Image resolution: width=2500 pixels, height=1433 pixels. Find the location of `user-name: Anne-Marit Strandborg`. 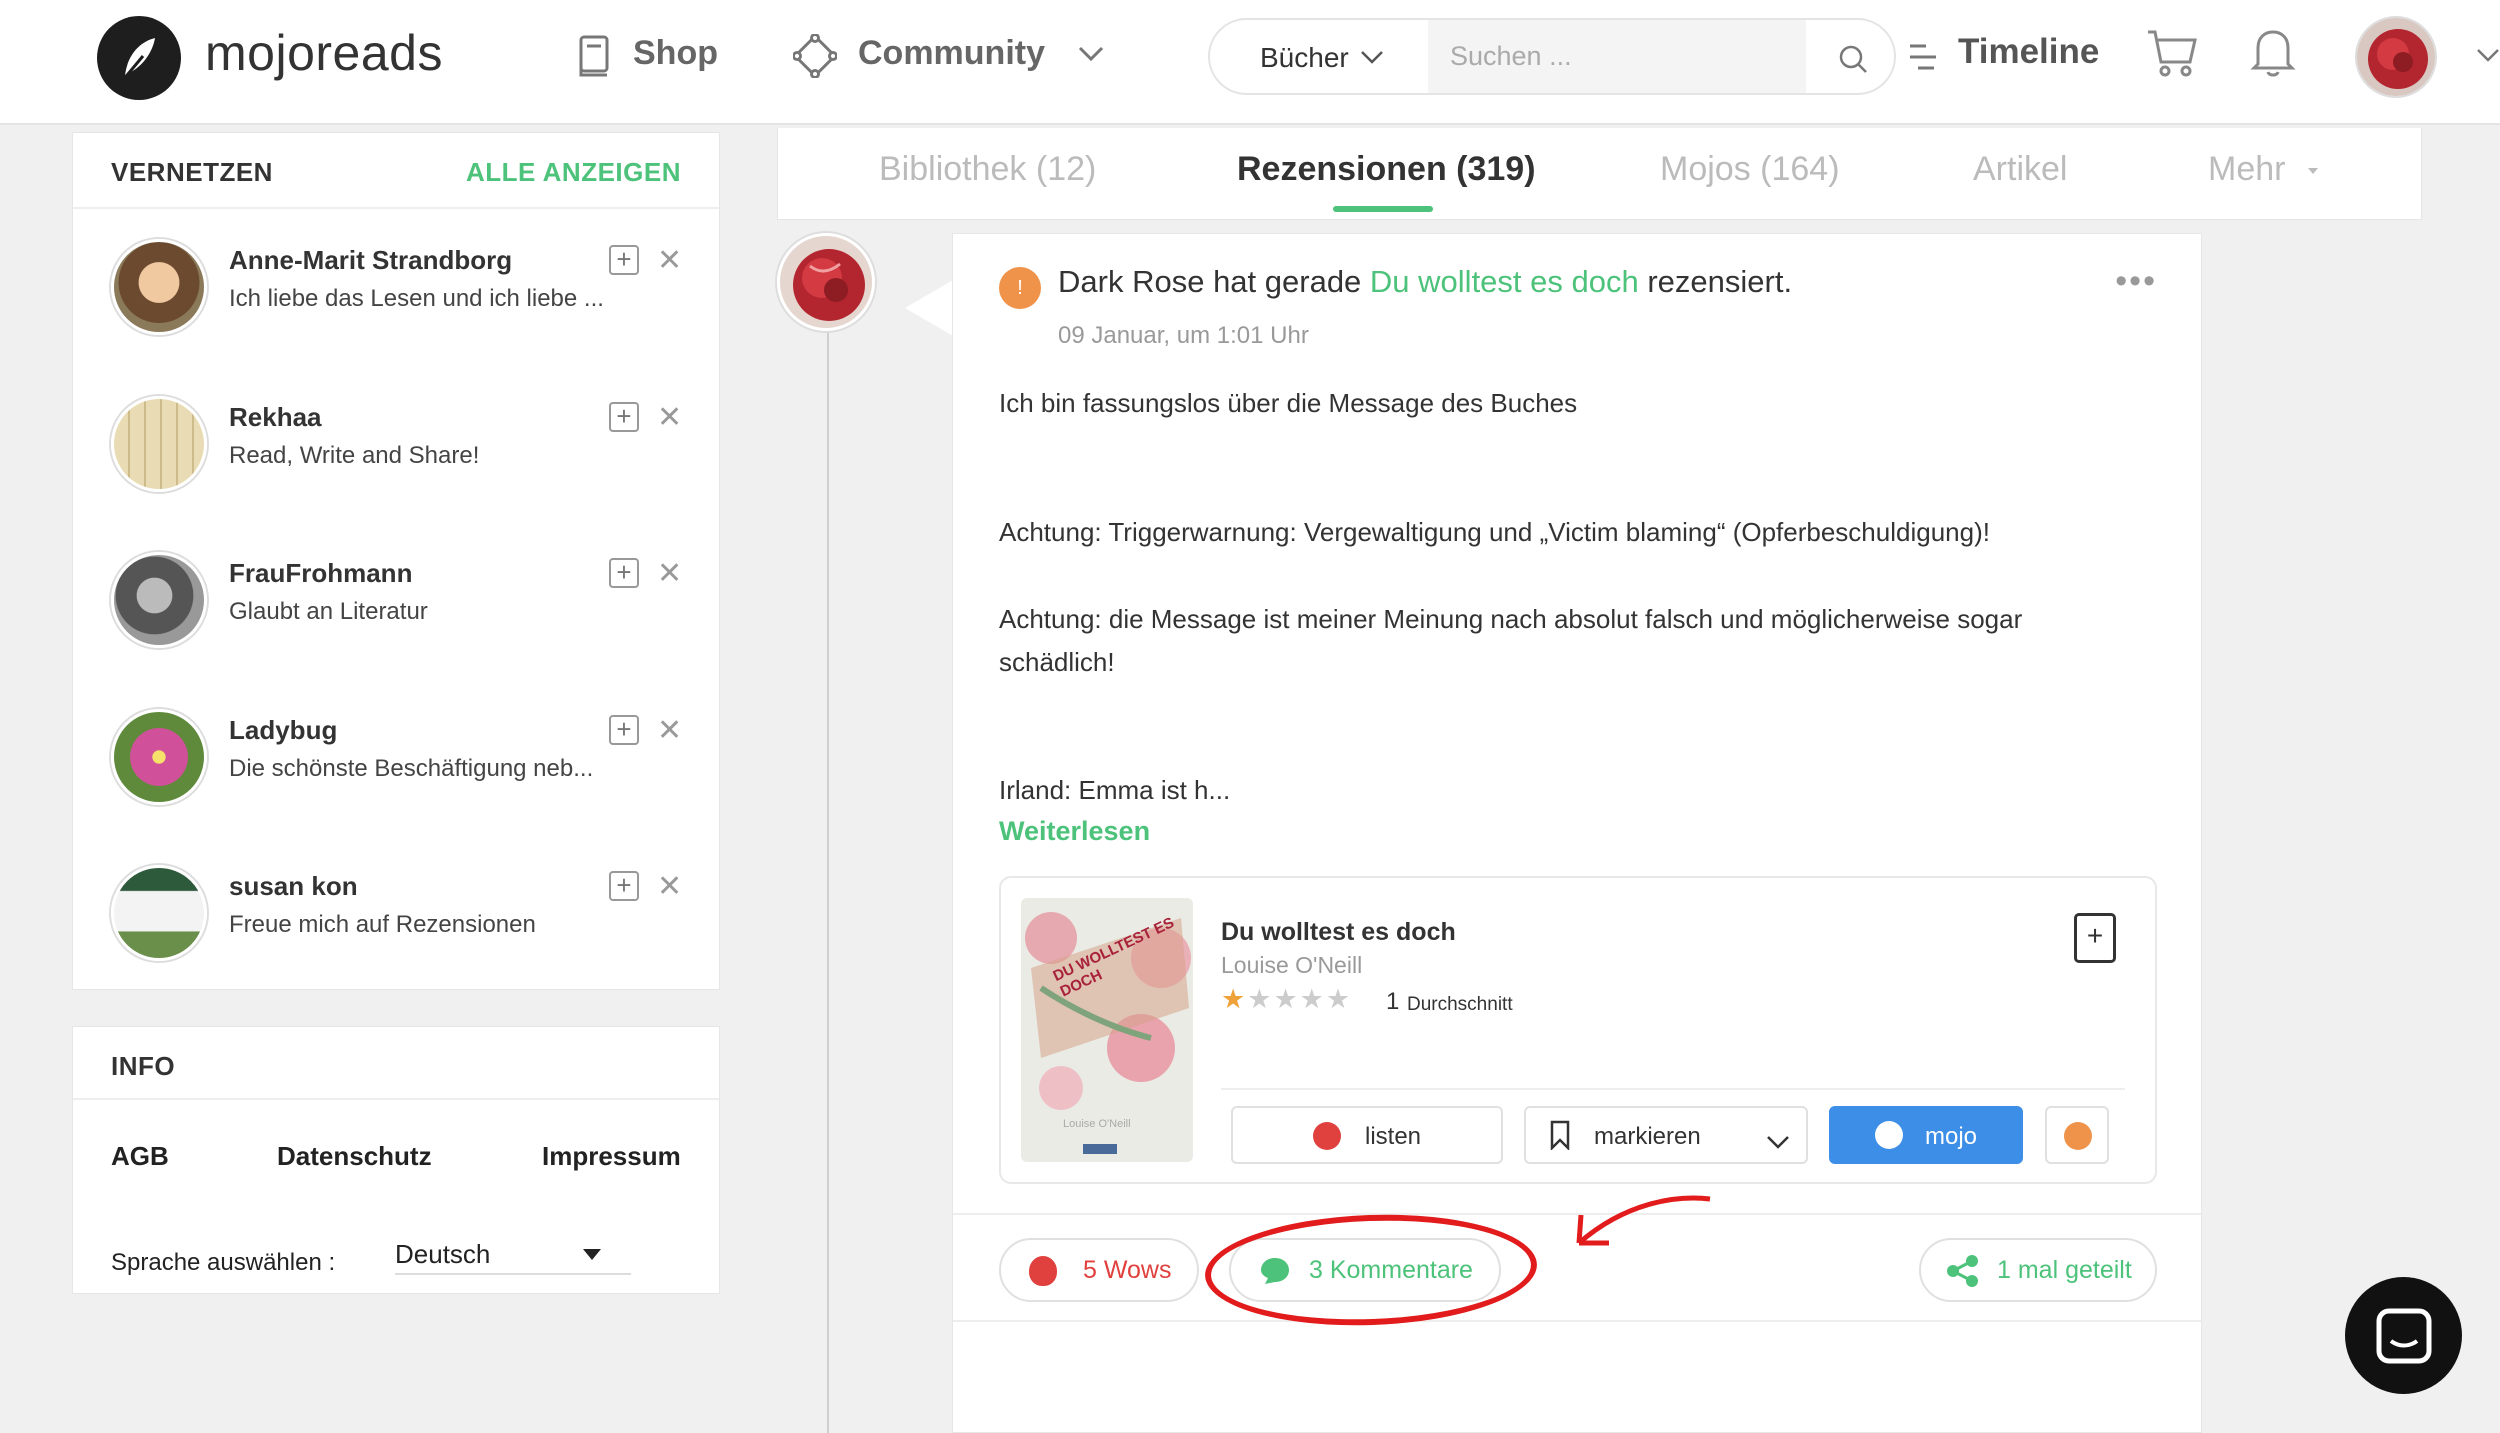

user-name: Anne-Marit Strandborg is located at coordinates (370, 260).